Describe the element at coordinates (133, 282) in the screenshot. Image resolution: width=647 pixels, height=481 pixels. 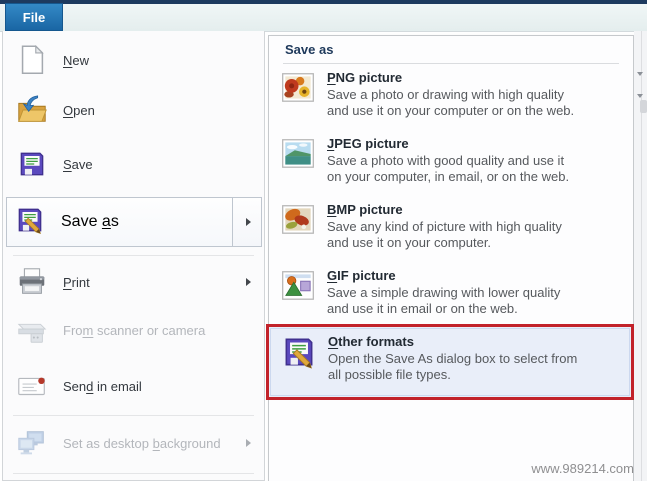
I see `menu-item-print: Print` at that location.